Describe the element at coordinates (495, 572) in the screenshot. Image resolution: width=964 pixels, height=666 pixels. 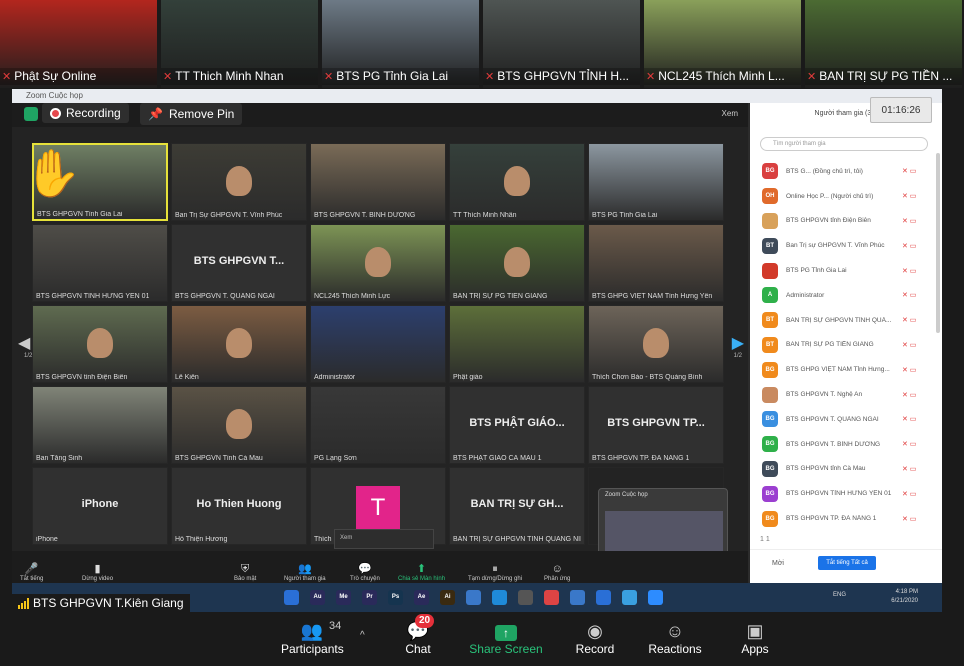
I see `pause-record-button: ⏸ Tạm dừng/Dừng ghi` at that location.